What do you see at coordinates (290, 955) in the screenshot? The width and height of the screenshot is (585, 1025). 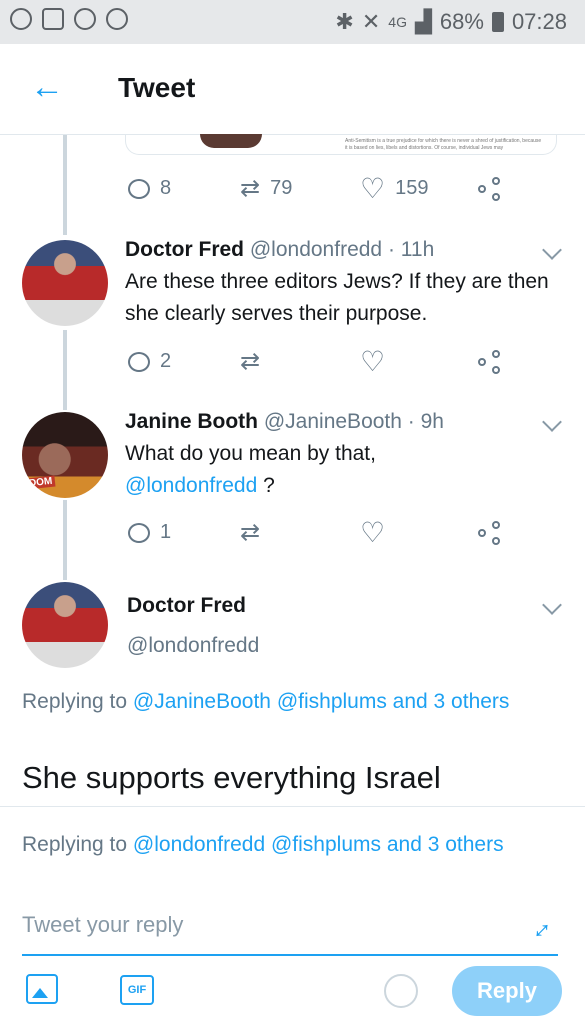 I see `input-underline` at bounding box center [290, 955].